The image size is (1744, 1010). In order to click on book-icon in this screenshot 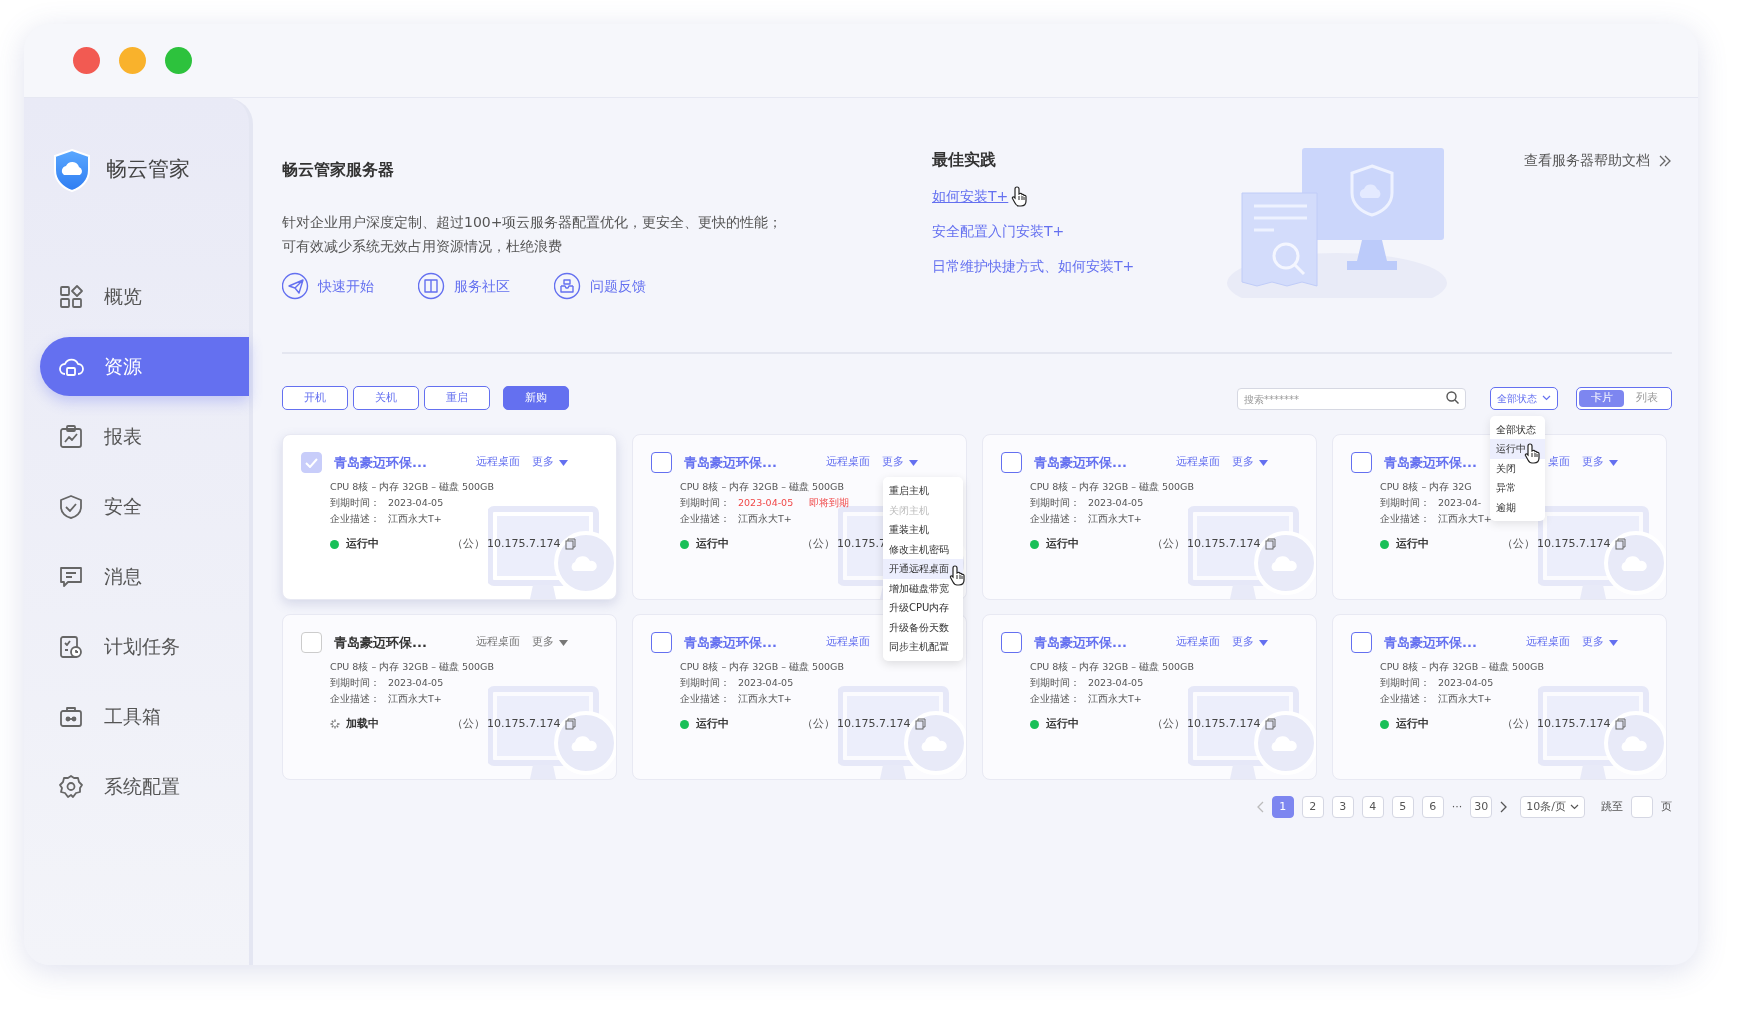, I will do `click(432, 286)`.